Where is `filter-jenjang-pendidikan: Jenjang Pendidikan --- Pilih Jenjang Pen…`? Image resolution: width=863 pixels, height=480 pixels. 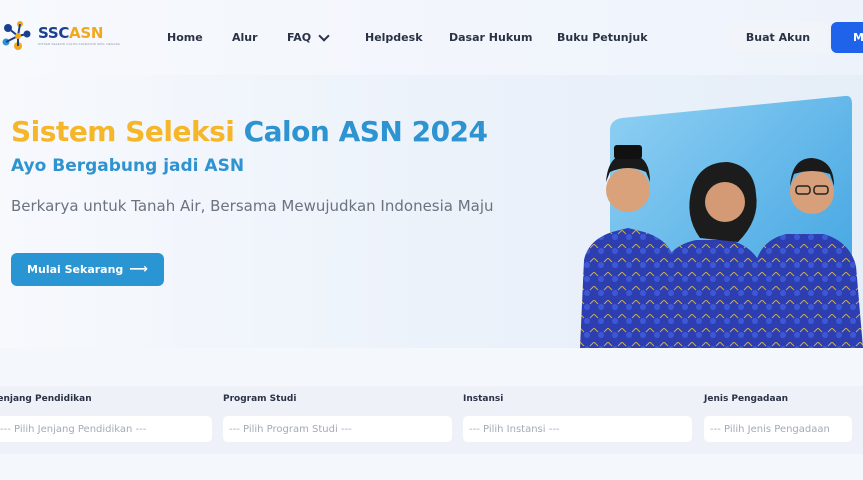 filter-jenjang-pendidikan: Jenjang Pendidikan --- Pilih Jenjang Pen… is located at coordinates (106, 418).